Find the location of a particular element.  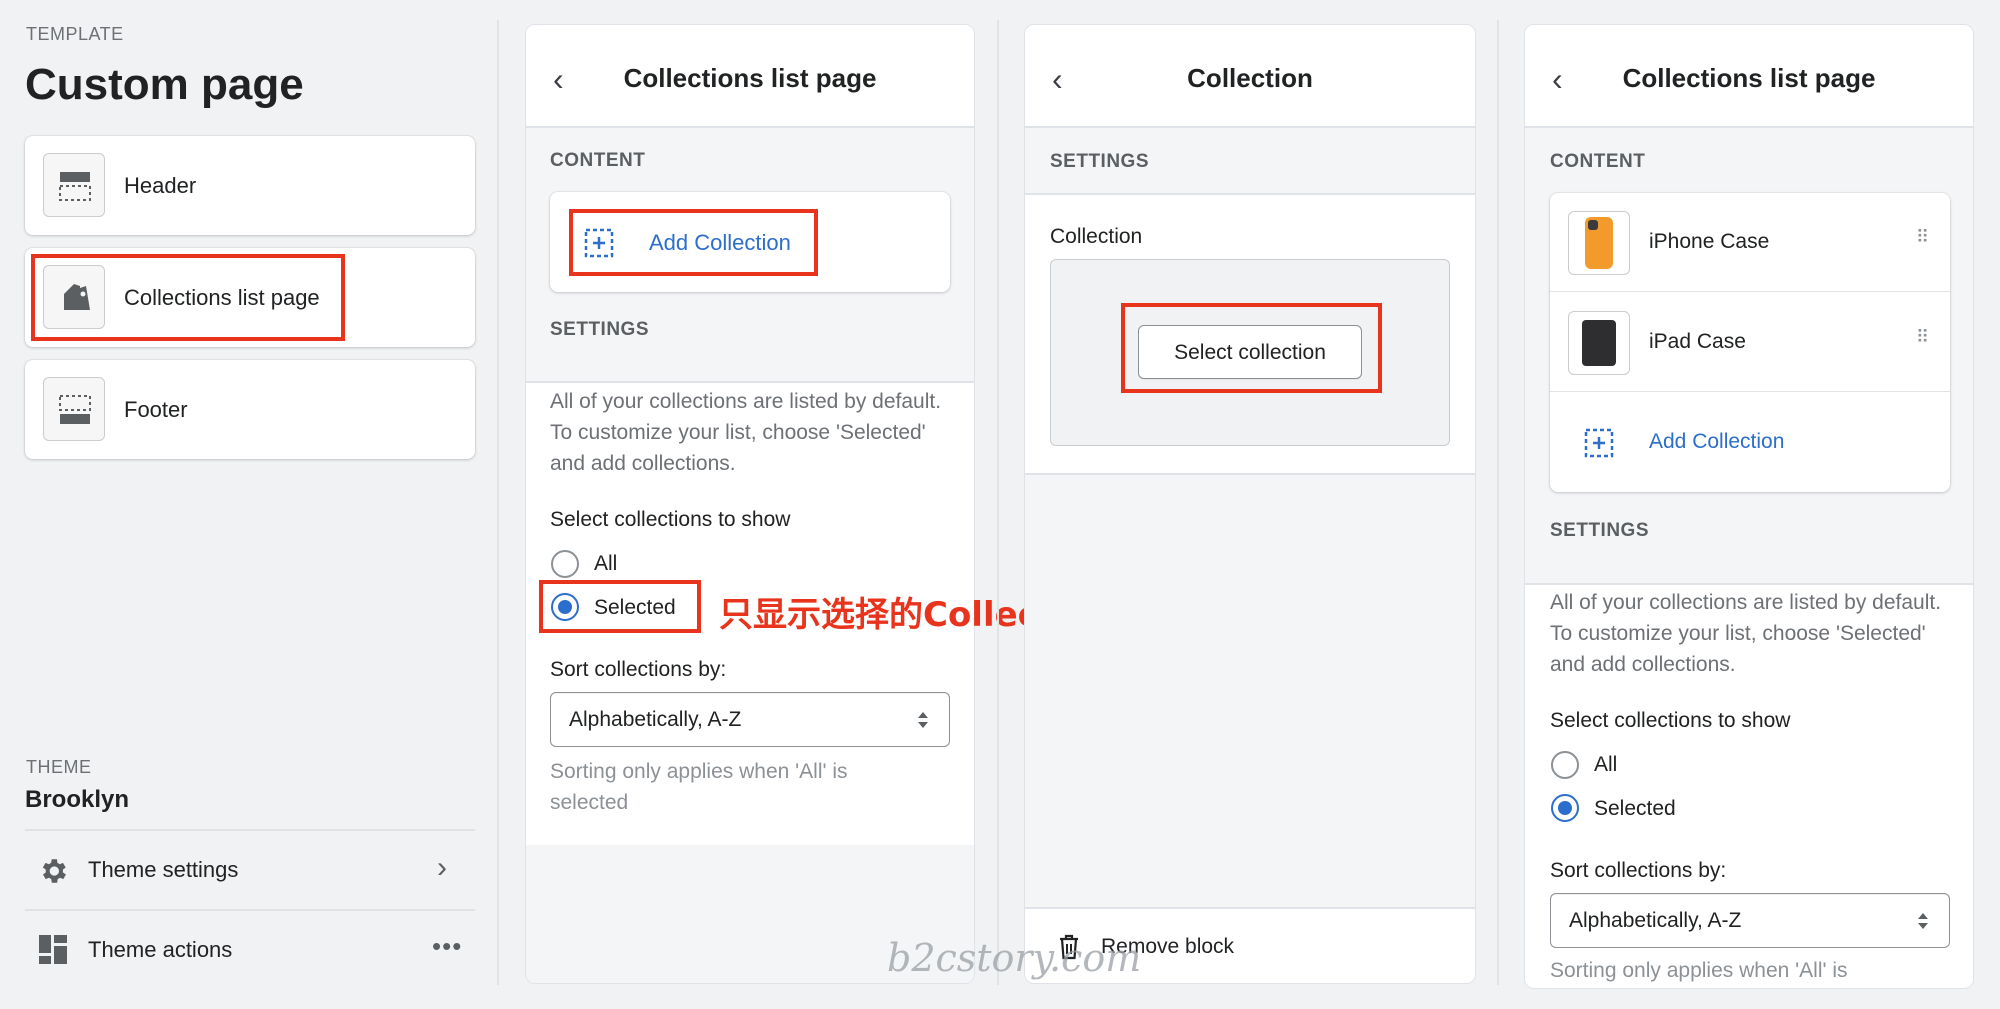

collection-label: Collection is located at coordinates (1096, 236).